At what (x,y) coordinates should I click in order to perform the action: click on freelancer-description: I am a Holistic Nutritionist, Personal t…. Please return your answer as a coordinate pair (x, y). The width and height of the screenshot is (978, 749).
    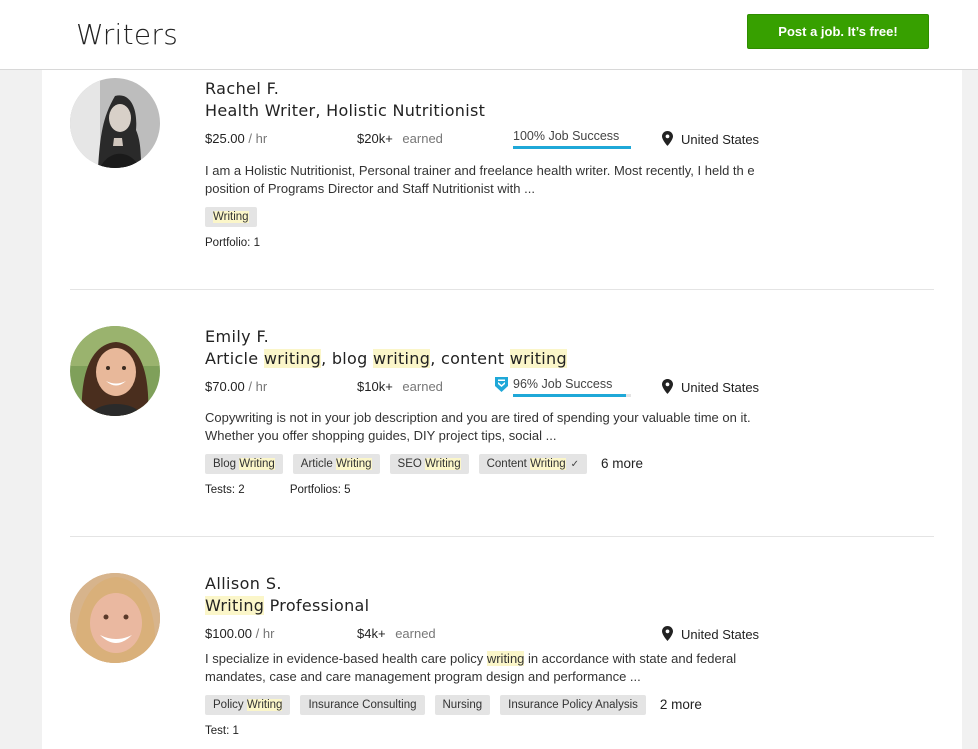
    Looking at the image, I should click on (480, 179).